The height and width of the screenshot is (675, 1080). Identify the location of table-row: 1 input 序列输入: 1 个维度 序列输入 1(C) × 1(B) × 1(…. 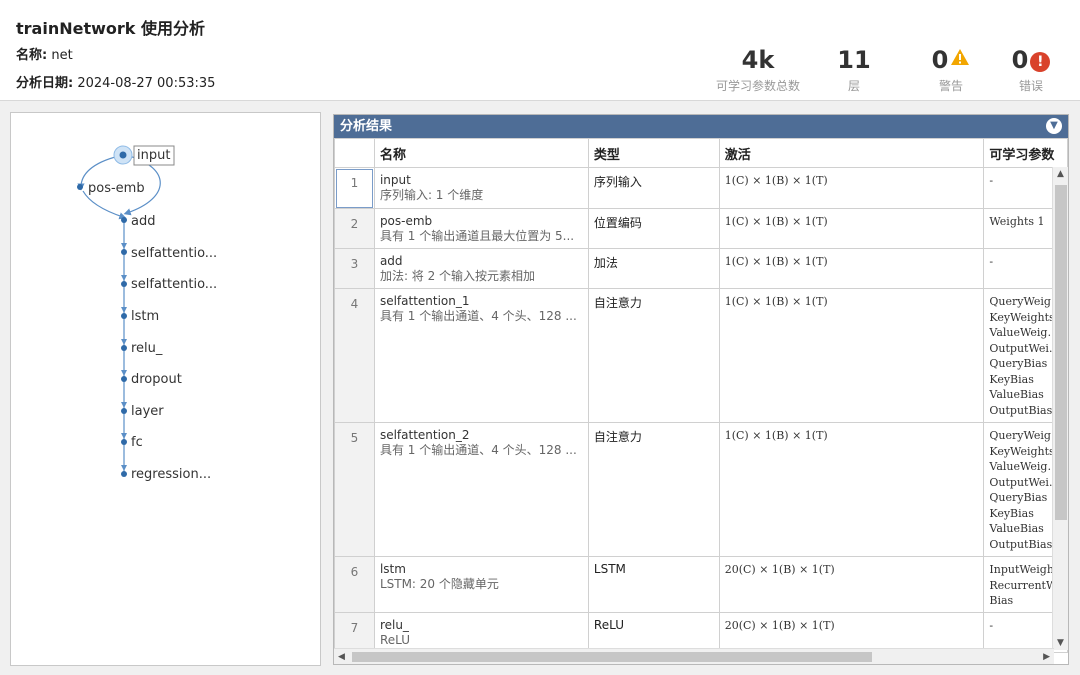
(701, 188).